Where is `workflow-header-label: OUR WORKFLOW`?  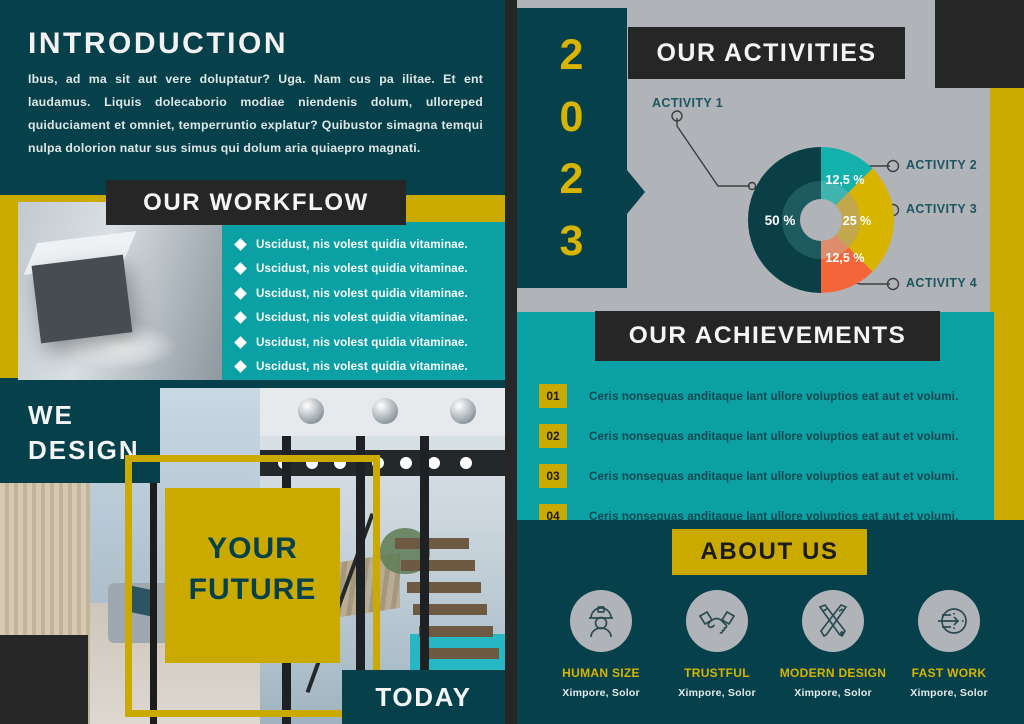 workflow-header-label: OUR WORKFLOW is located at coordinates (256, 202).